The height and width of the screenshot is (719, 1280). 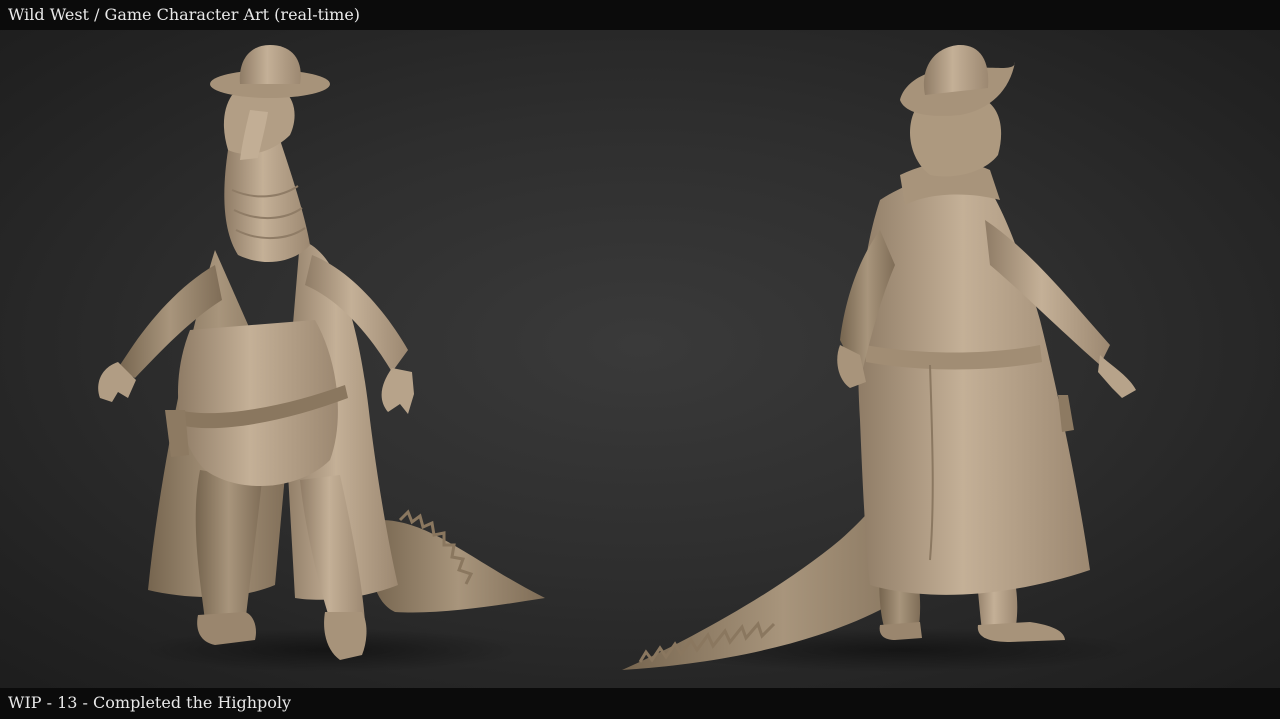 What do you see at coordinates (1021, 632) in the screenshot?
I see `right-boot` at bounding box center [1021, 632].